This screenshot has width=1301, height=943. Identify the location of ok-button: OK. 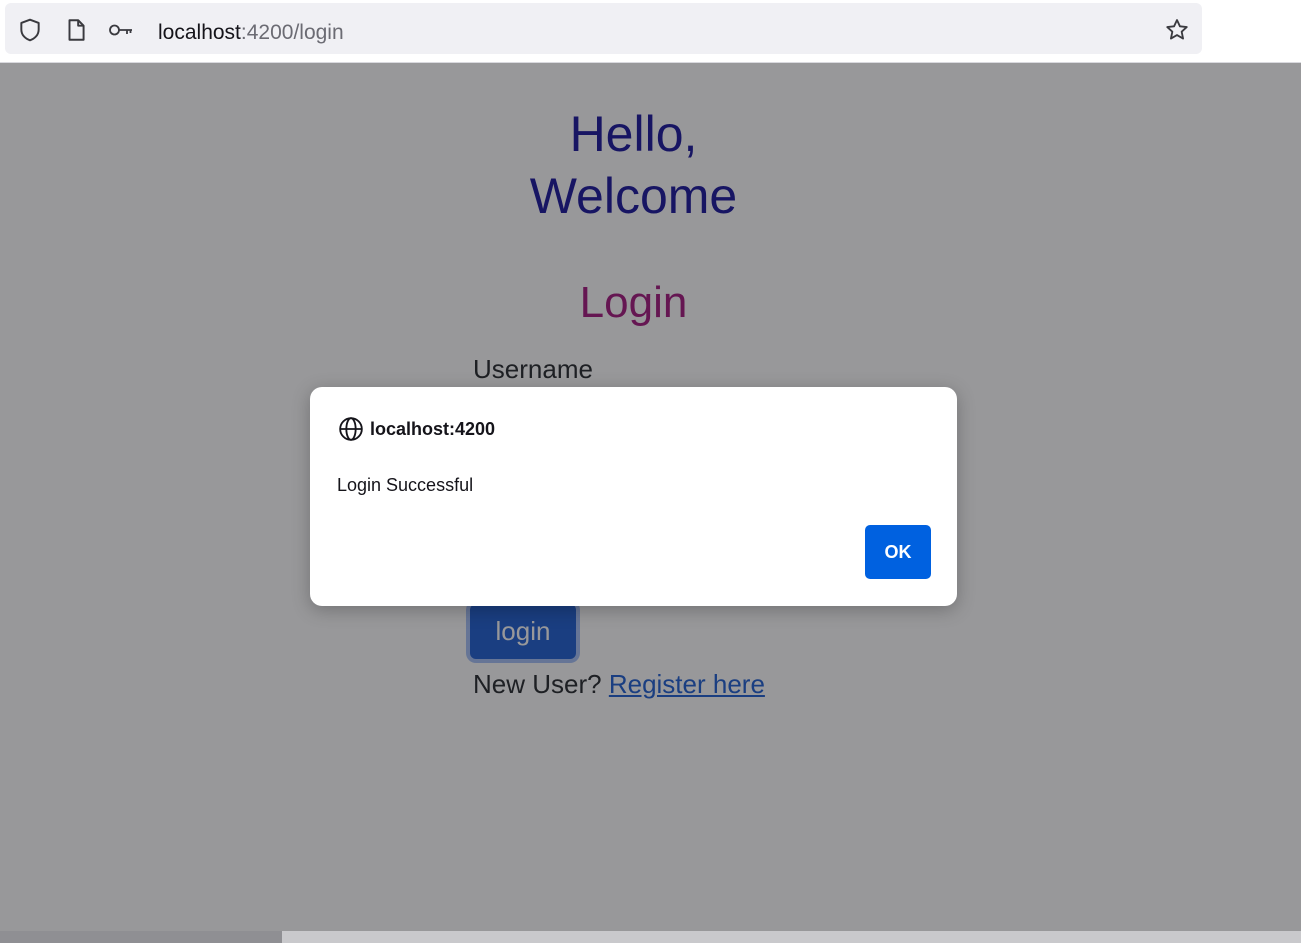
(898, 552).